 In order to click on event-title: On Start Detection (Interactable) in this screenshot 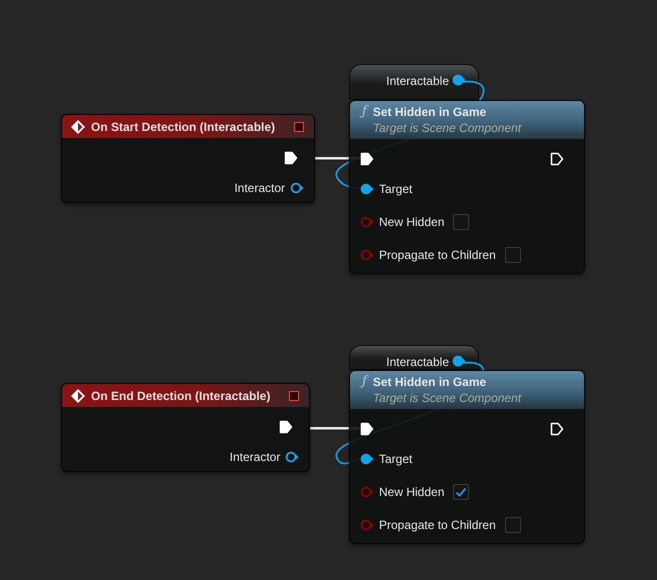, I will do `click(183, 127)`.